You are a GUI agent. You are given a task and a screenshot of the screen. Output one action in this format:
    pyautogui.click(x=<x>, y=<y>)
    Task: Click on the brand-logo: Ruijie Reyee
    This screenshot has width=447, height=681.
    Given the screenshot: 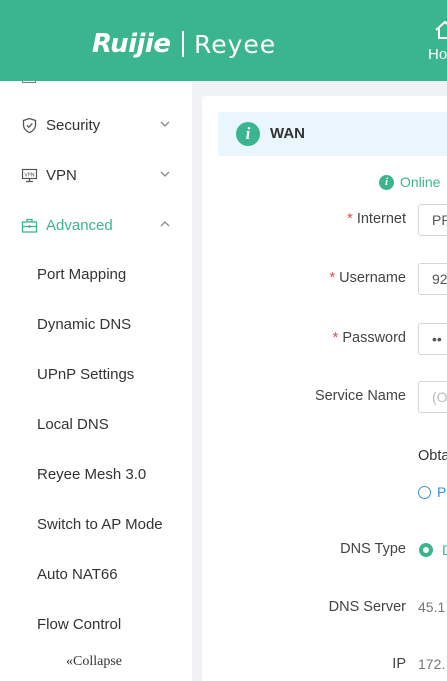 What is the action you would take?
    pyautogui.click(x=184, y=44)
    